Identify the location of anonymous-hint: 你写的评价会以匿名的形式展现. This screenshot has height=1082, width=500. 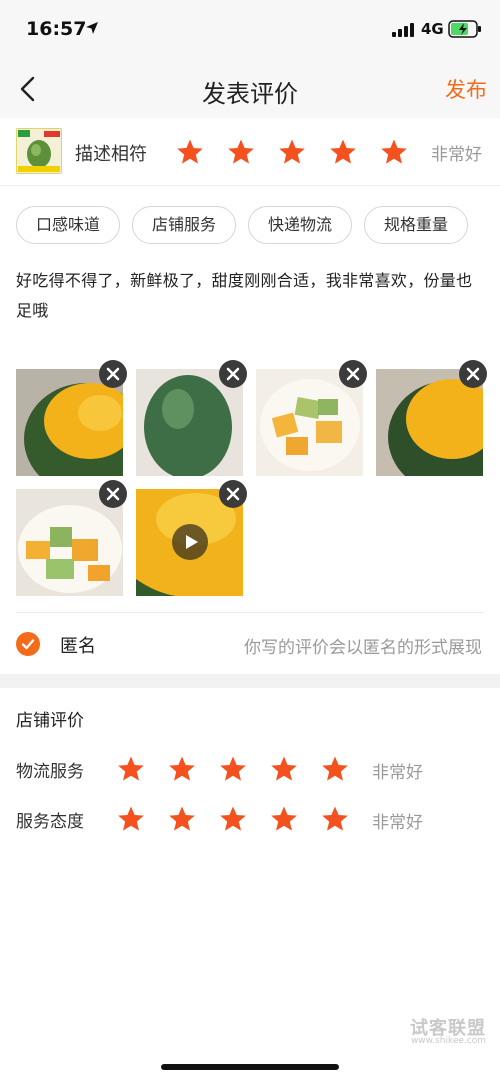
(363, 648).